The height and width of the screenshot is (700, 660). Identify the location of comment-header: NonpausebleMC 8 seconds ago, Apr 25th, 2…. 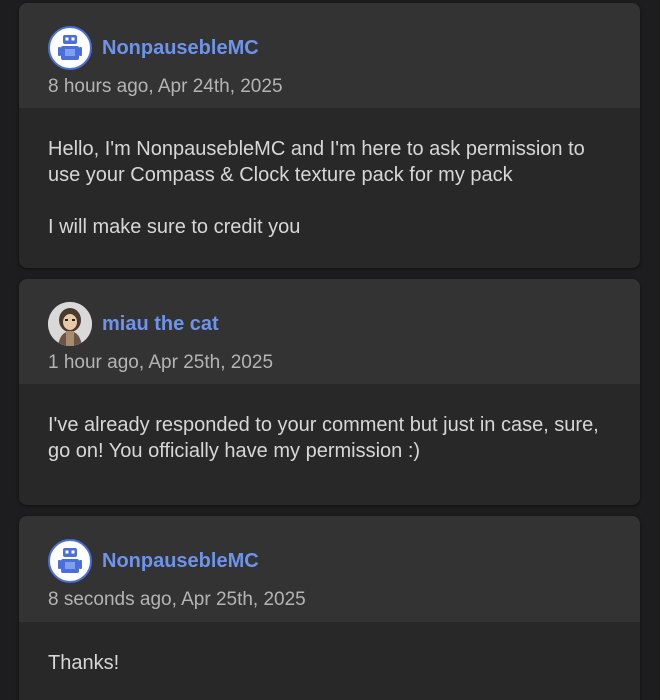
(329, 569).